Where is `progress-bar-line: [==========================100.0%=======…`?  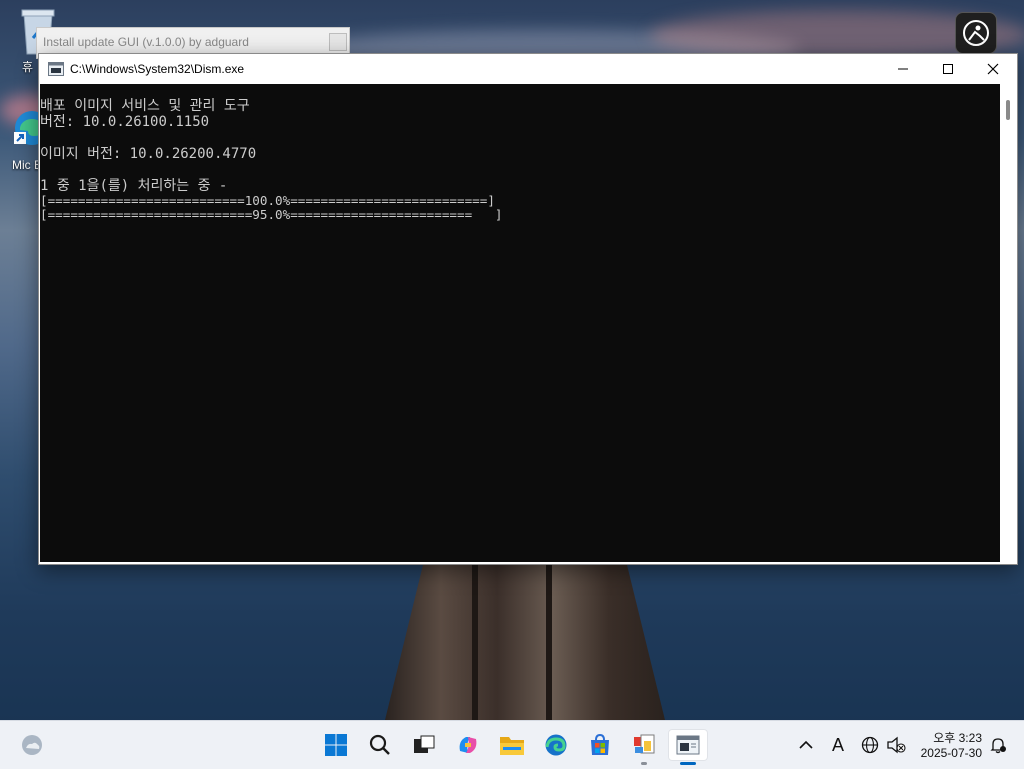 progress-bar-line: [==========================100.0%=======… is located at coordinates (267, 200).